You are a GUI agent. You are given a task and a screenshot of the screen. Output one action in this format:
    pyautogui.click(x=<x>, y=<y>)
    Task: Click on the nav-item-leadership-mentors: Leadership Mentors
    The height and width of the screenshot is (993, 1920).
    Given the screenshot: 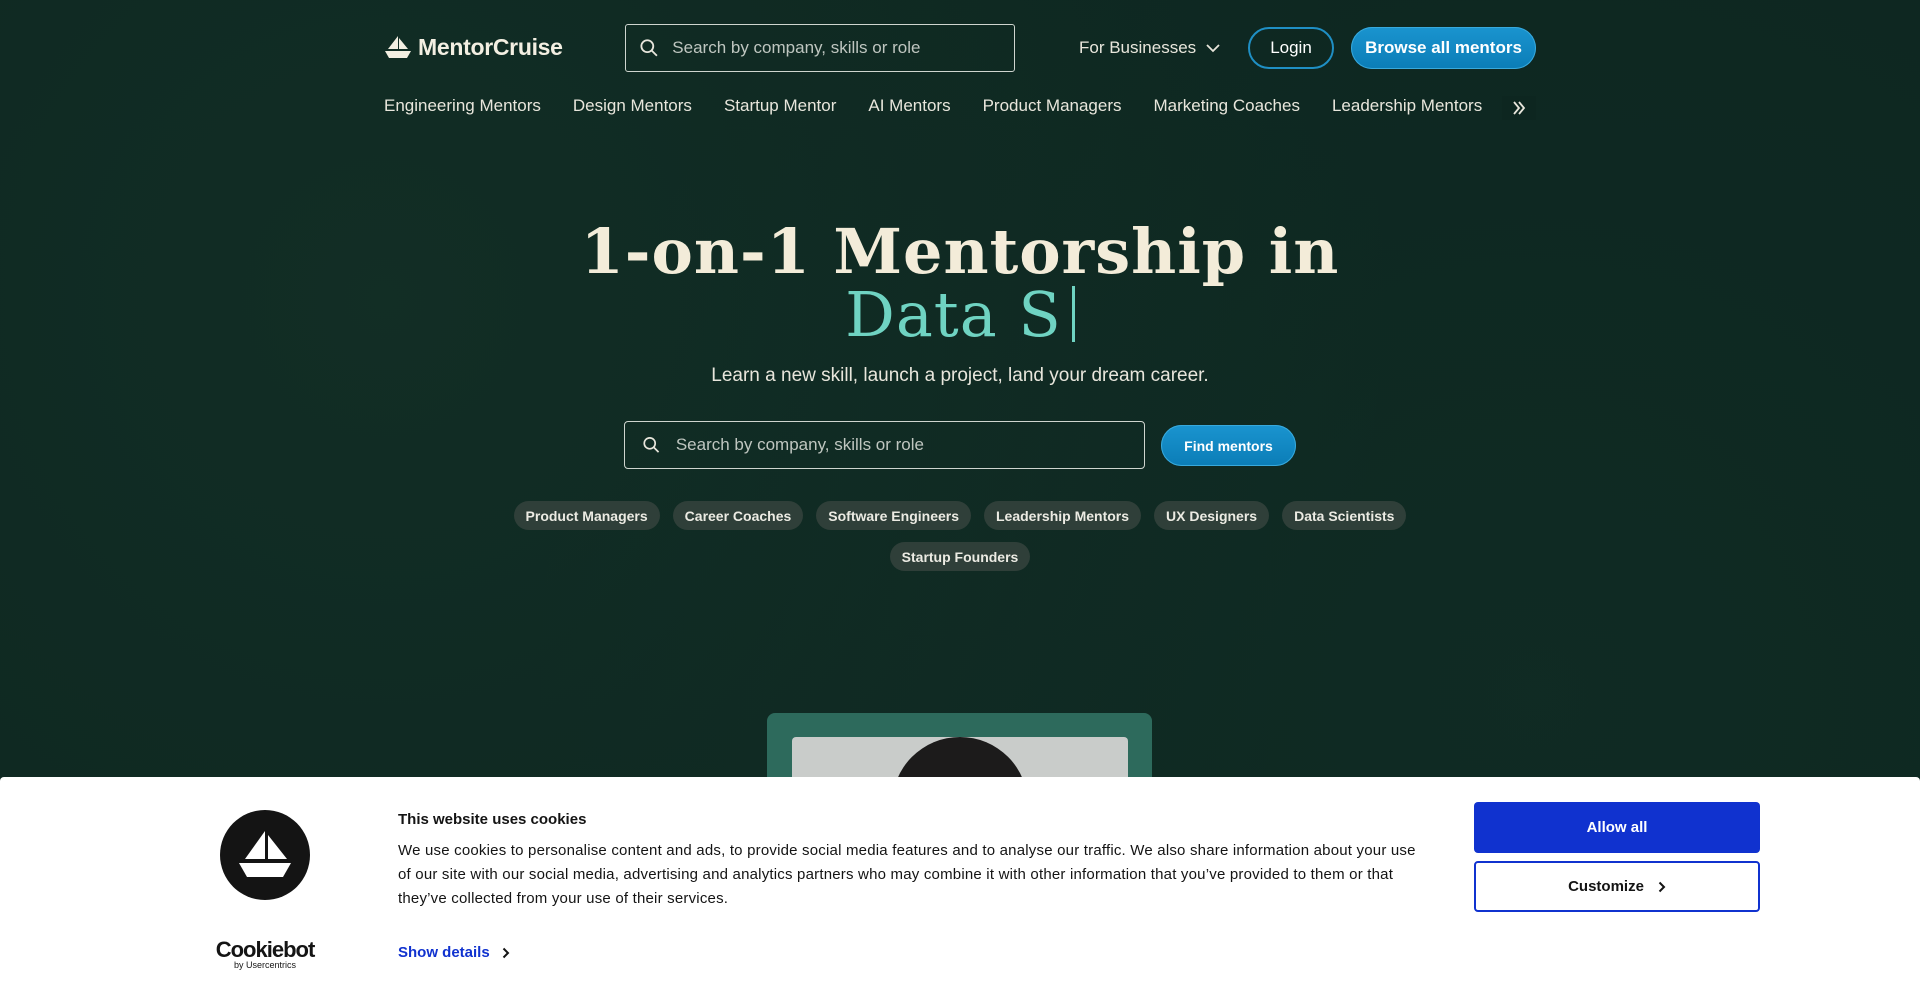 What is the action you would take?
    pyautogui.click(x=1407, y=108)
    